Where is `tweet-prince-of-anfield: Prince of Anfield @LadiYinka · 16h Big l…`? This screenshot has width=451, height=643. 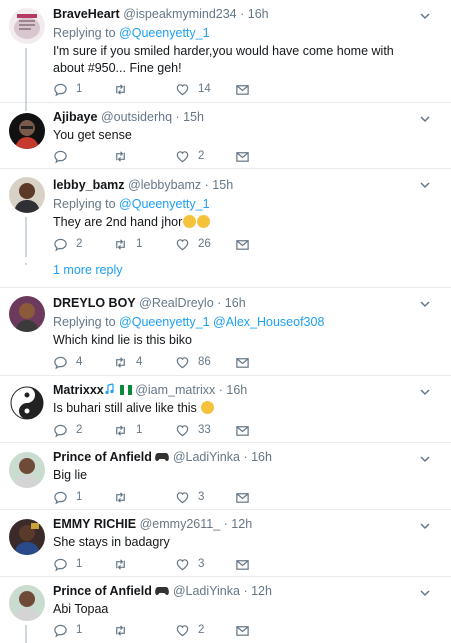
tweet-prince-of-anfield: Prince of Anfield @LadiYinka · 16h Big l… is located at coordinates (225, 476).